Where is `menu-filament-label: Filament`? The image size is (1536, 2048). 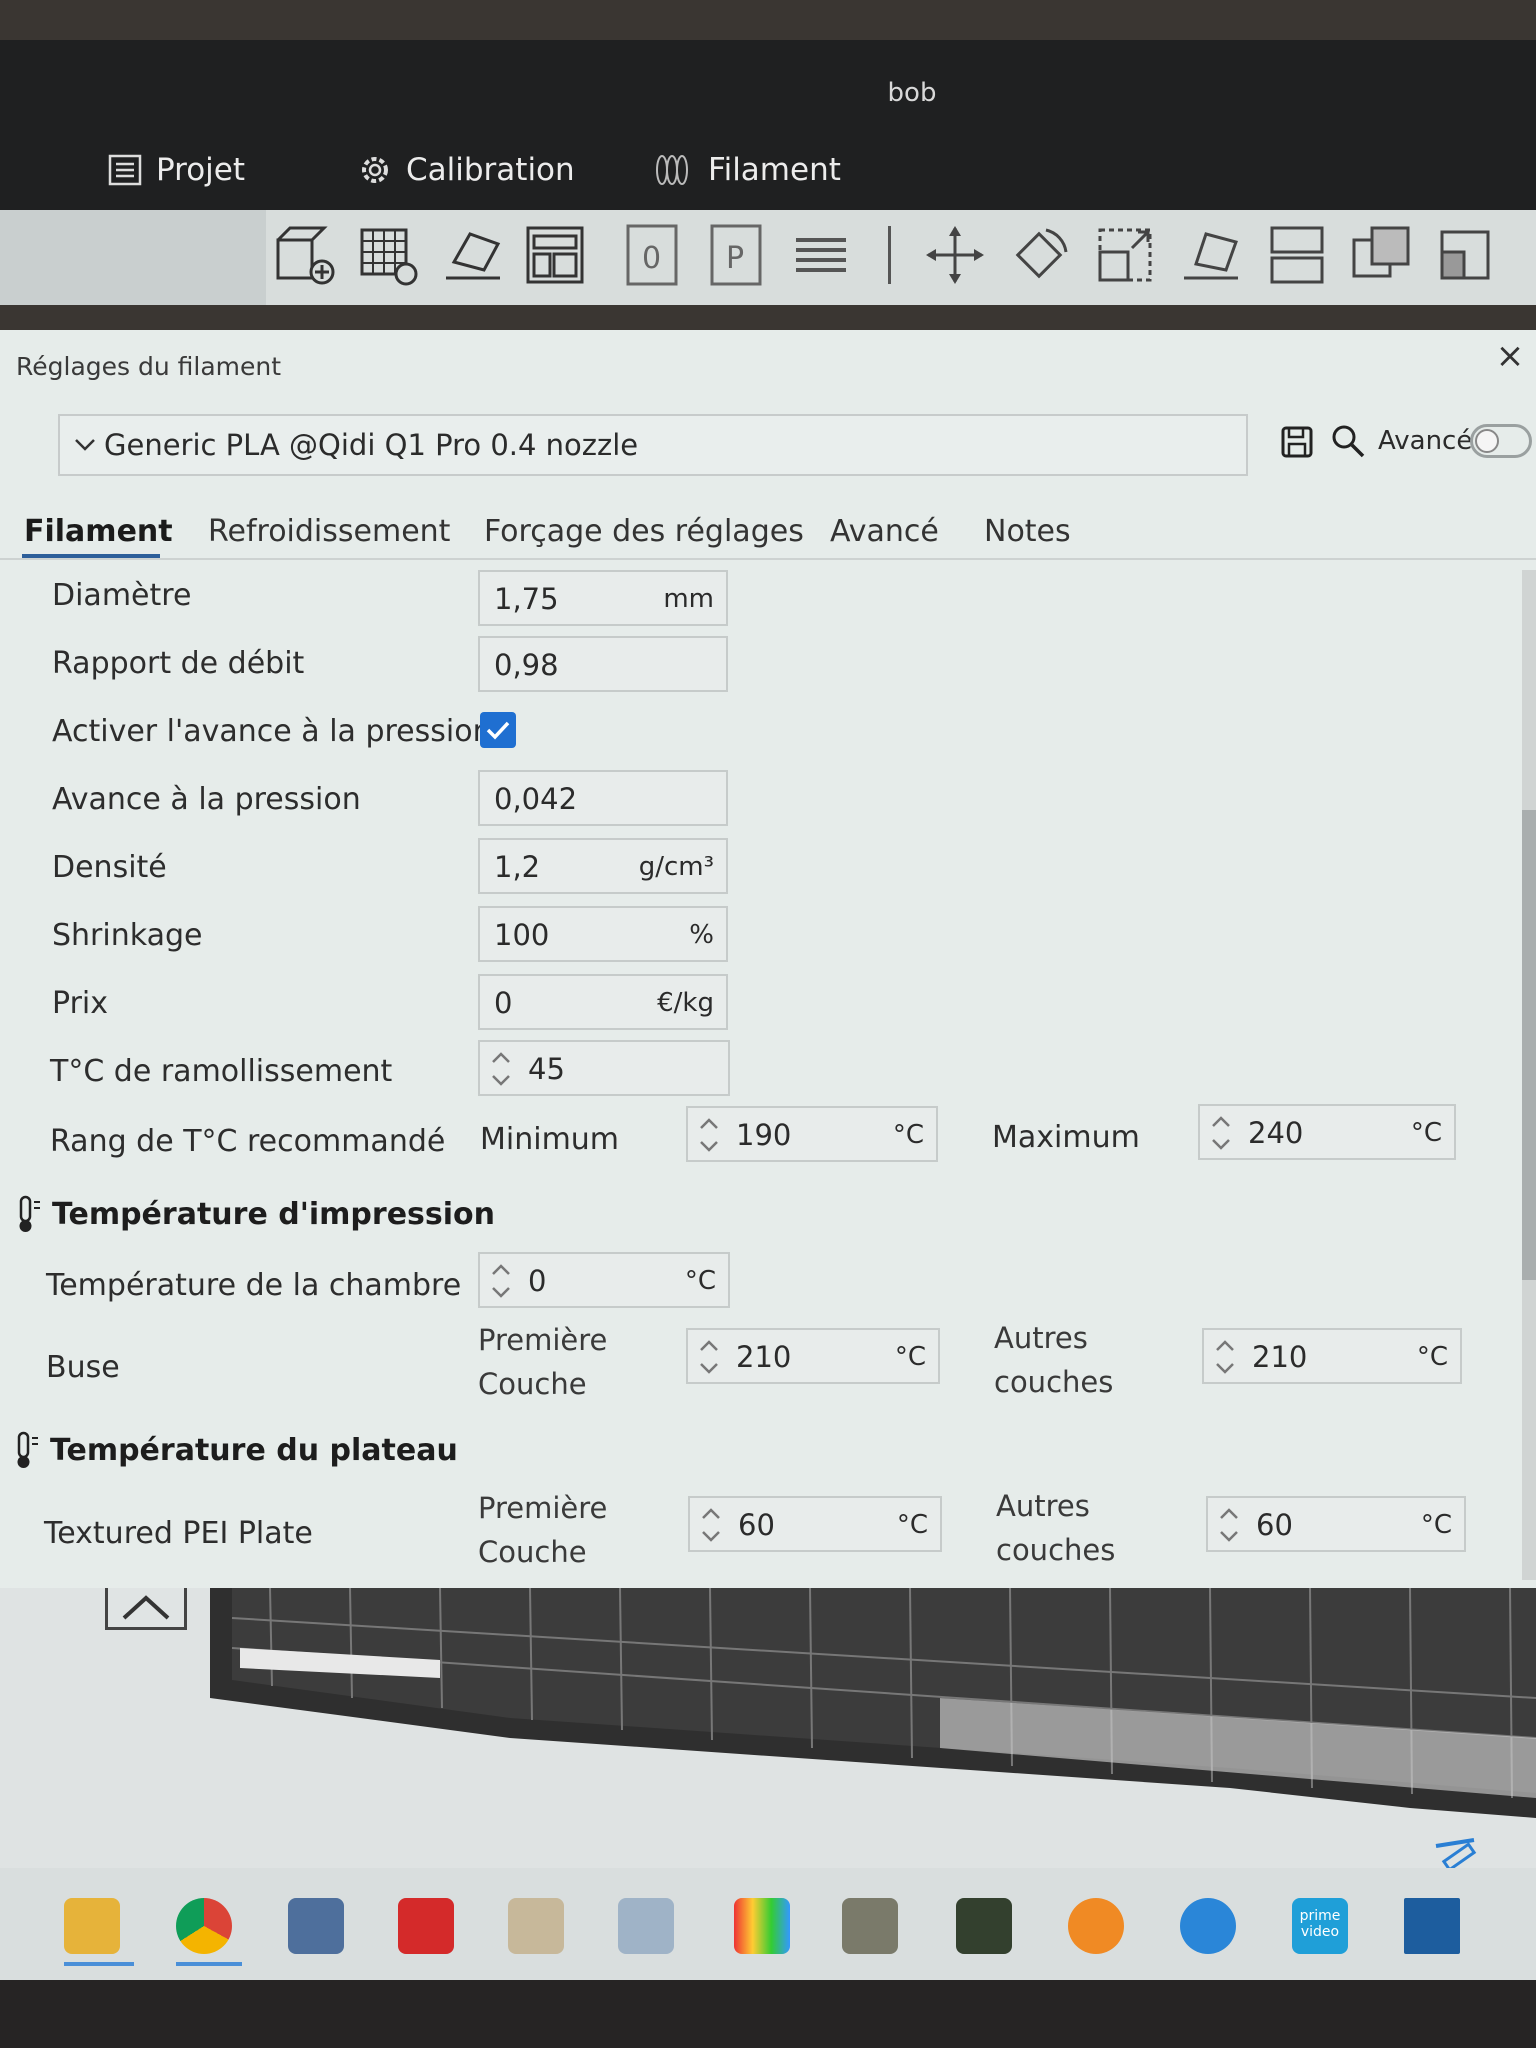 menu-filament-label: Filament is located at coordinates (774, 170).